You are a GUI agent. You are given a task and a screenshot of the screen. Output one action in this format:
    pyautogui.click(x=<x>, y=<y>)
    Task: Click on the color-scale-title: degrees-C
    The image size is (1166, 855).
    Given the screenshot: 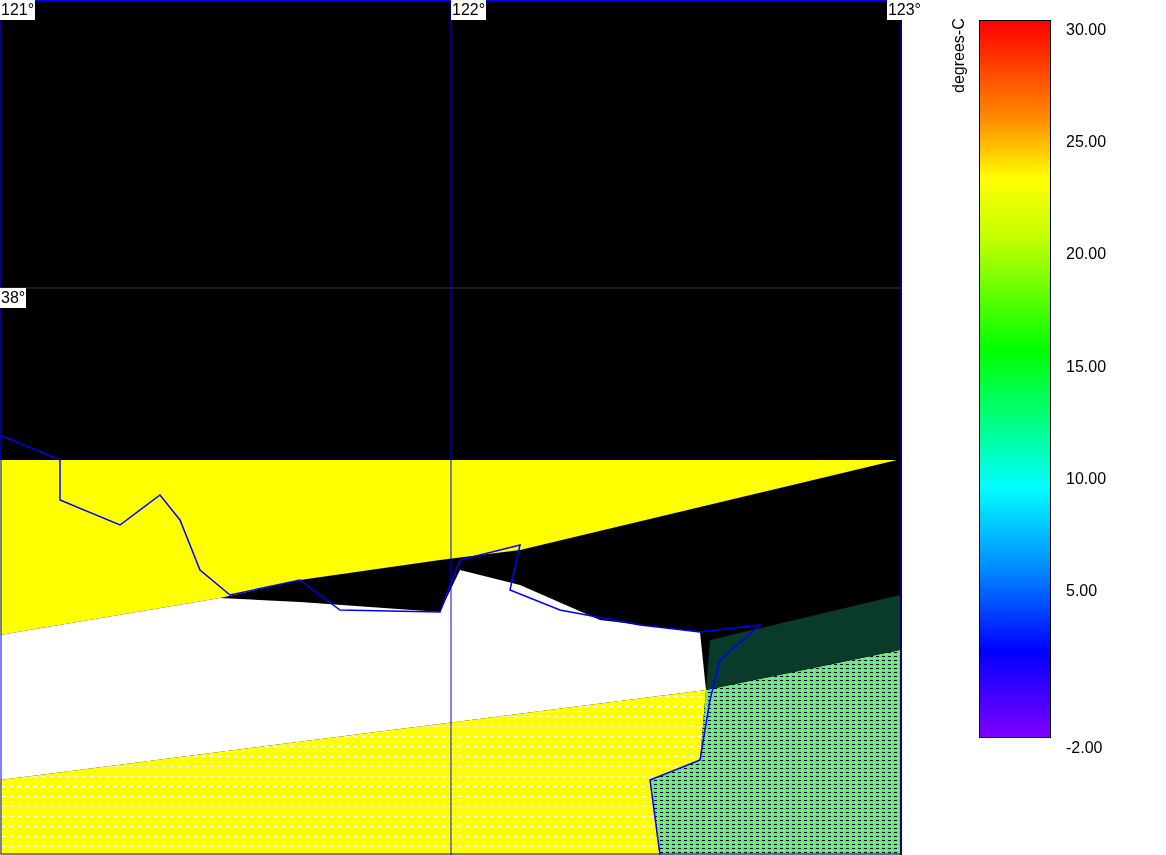 What is the action you would take?
    pyautogui.click(x=958, y=56)
    